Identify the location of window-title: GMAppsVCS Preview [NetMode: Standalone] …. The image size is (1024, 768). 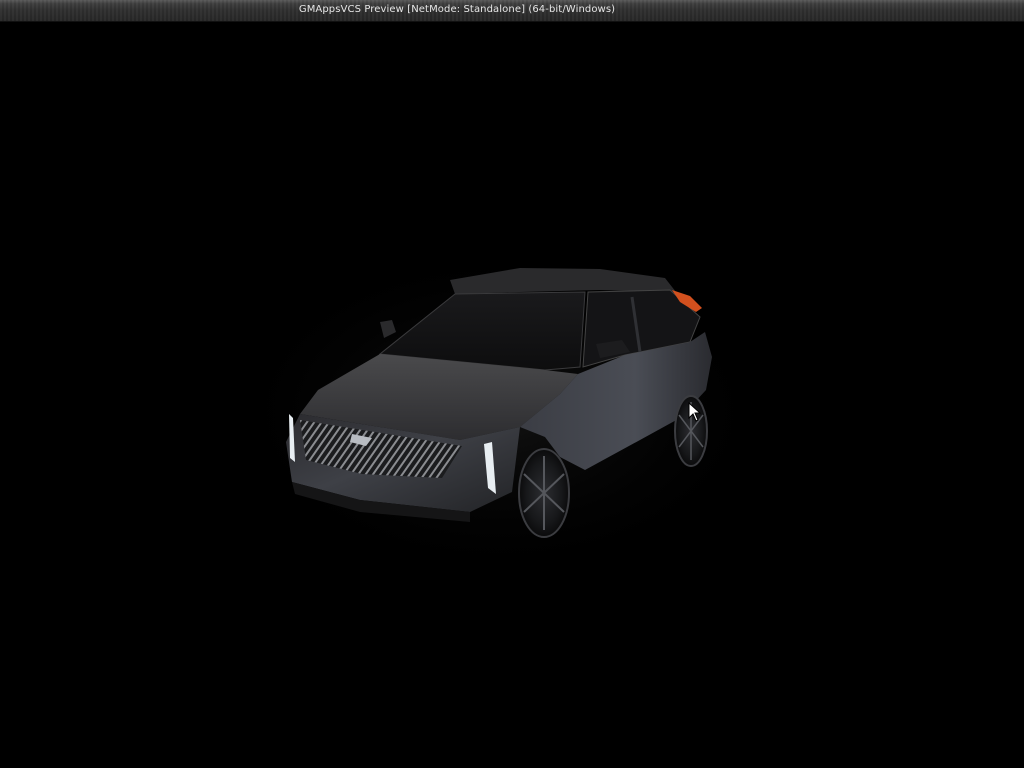
(457, 9).